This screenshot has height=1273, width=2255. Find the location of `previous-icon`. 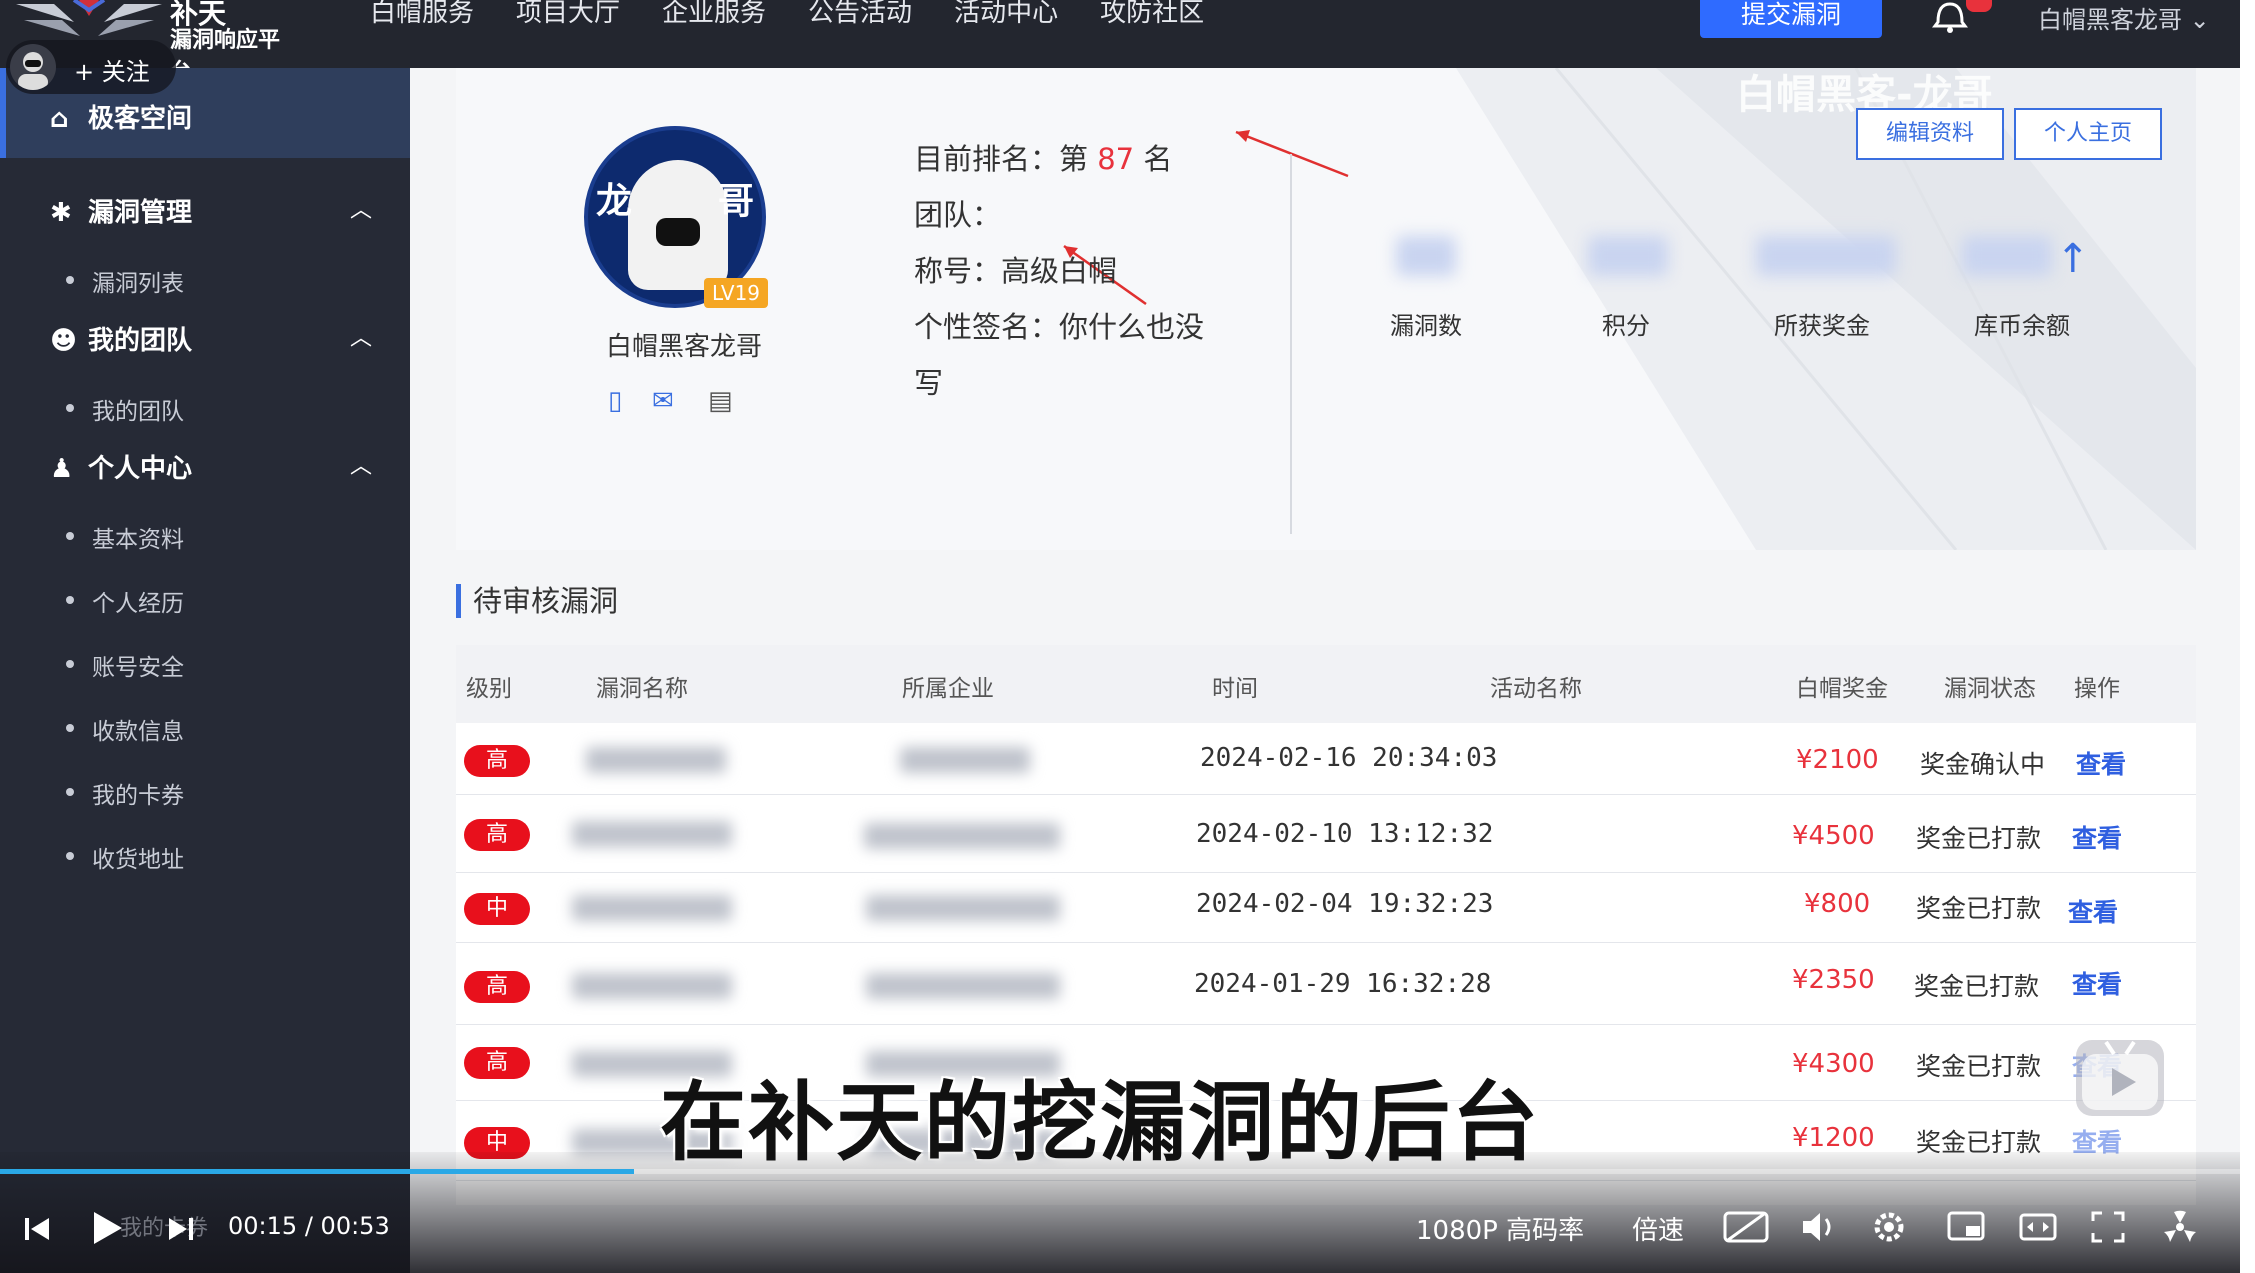

previous-icon is located at coordinates (37, 1229).